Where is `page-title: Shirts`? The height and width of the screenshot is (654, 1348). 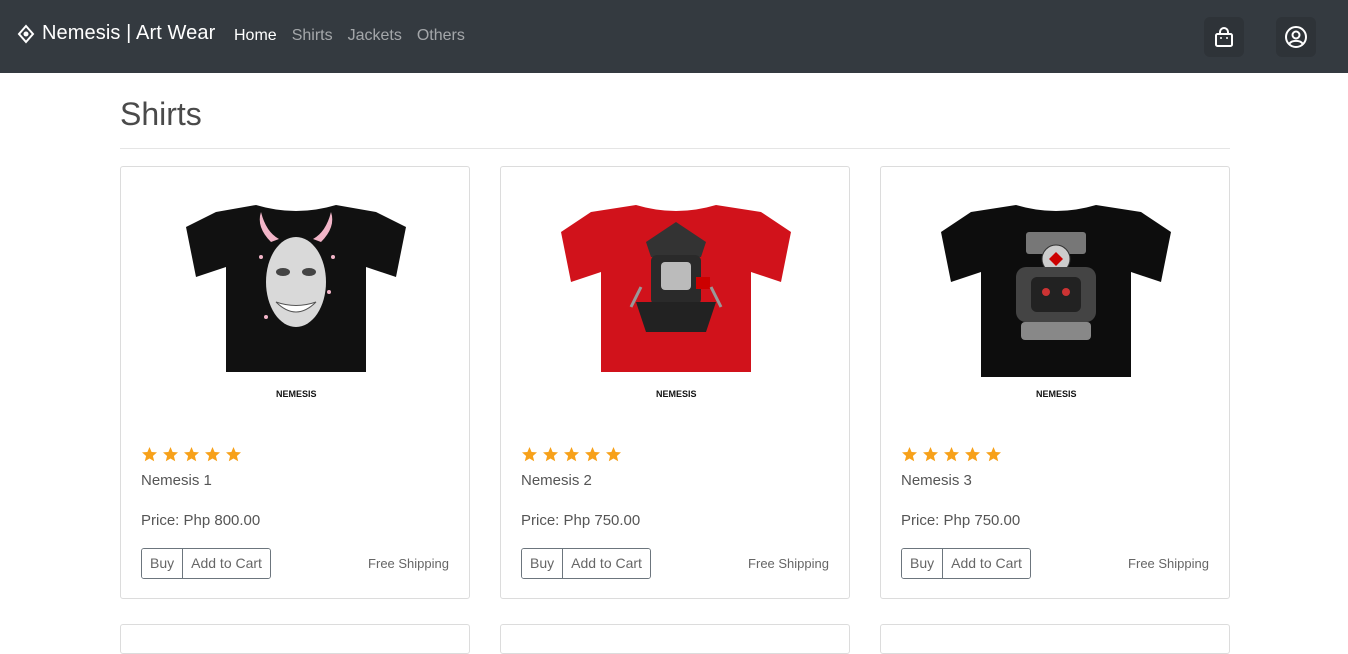
page-title: Shirts is located at coordinates (161, 114).